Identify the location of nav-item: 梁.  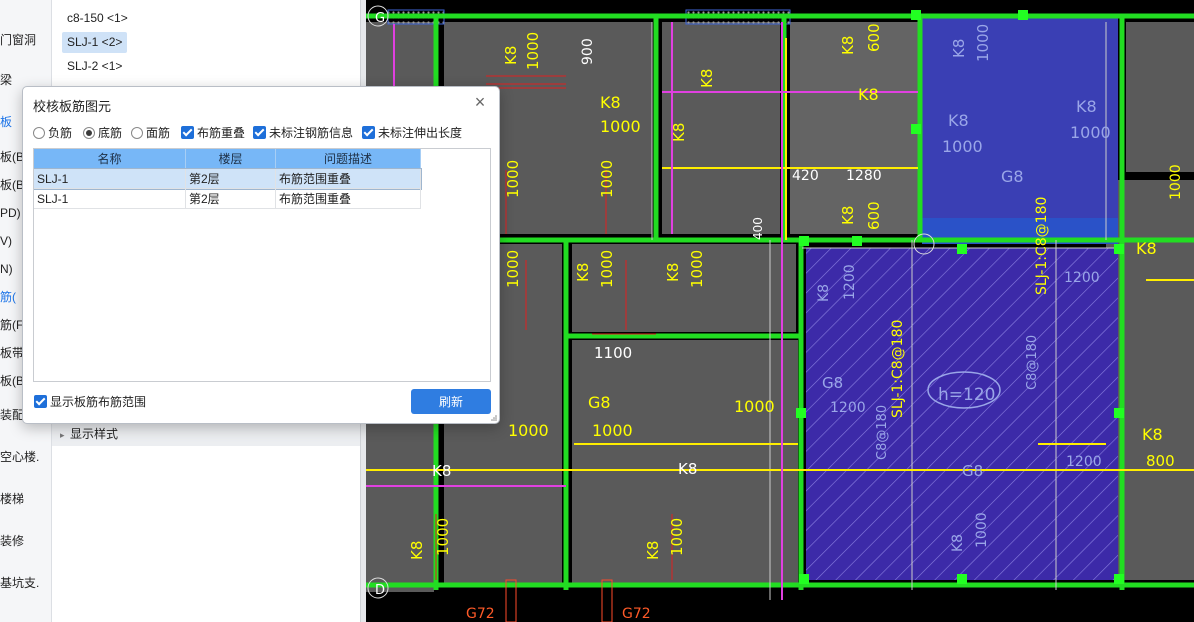
(6, 80).